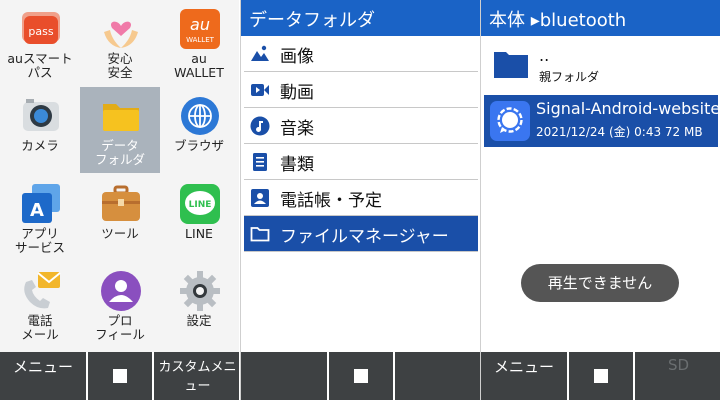 Image resolution: width=720 pixels, height=400 pixels. Describe the element at coordinates (120, 233) in the screenshot. I see `app-label: ツール` at that location.